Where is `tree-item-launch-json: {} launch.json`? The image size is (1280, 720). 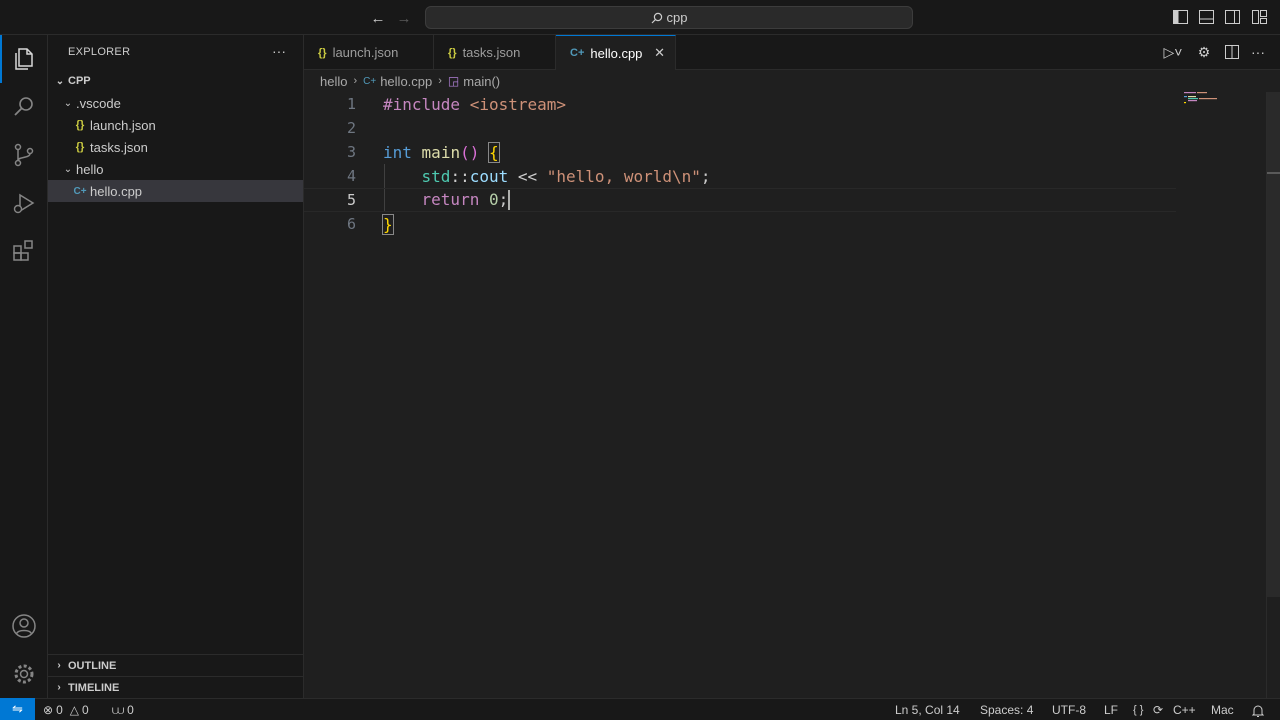
tree-item-launch-json: {} launch.json is located at coordinates (175, 125).